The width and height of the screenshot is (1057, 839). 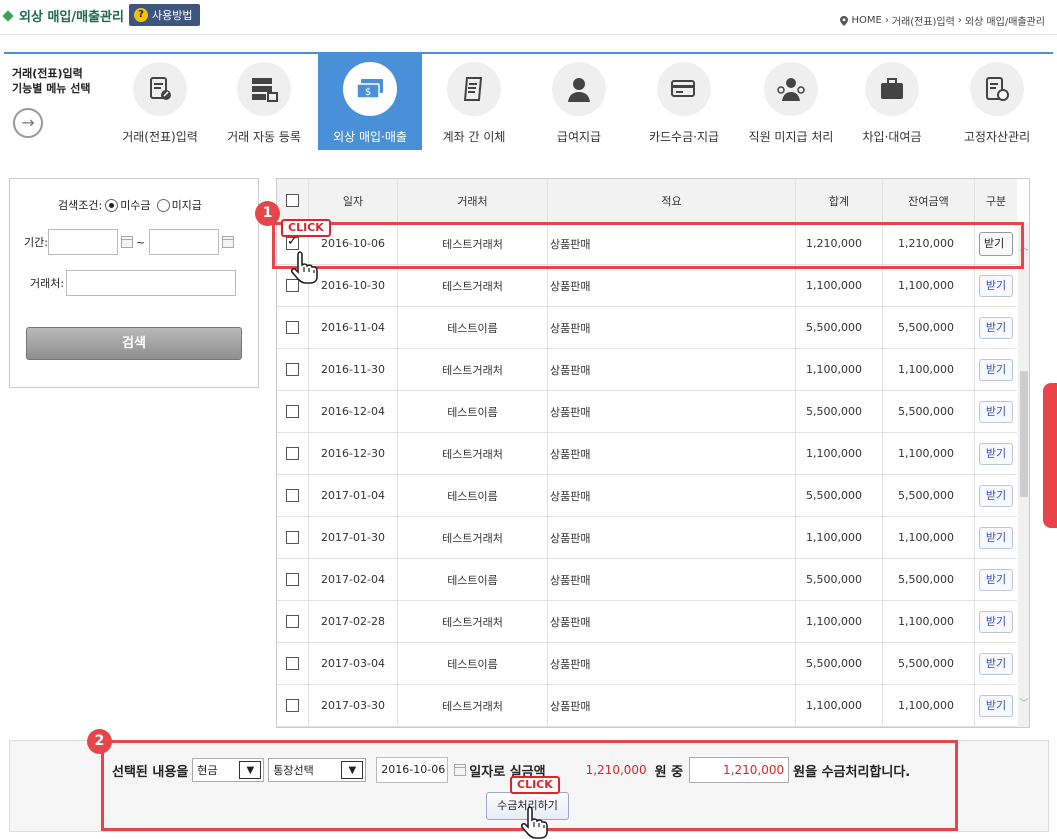 I want to click on table-row: 2017-02-04 테스트이름 상품판매 5,500,000 5,500,000 받기, so click(x=647, y=580).